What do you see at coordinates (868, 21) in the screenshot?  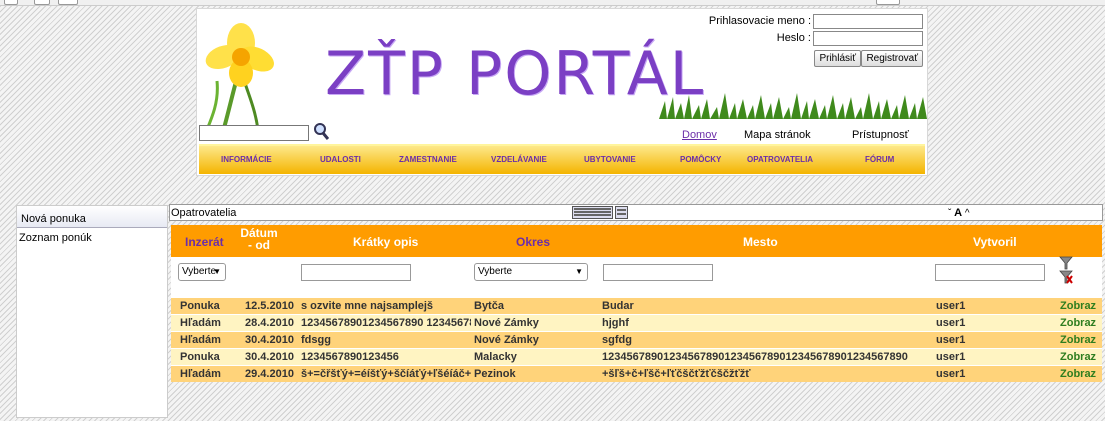 I see `username-input` at bounding box center [868, 21].